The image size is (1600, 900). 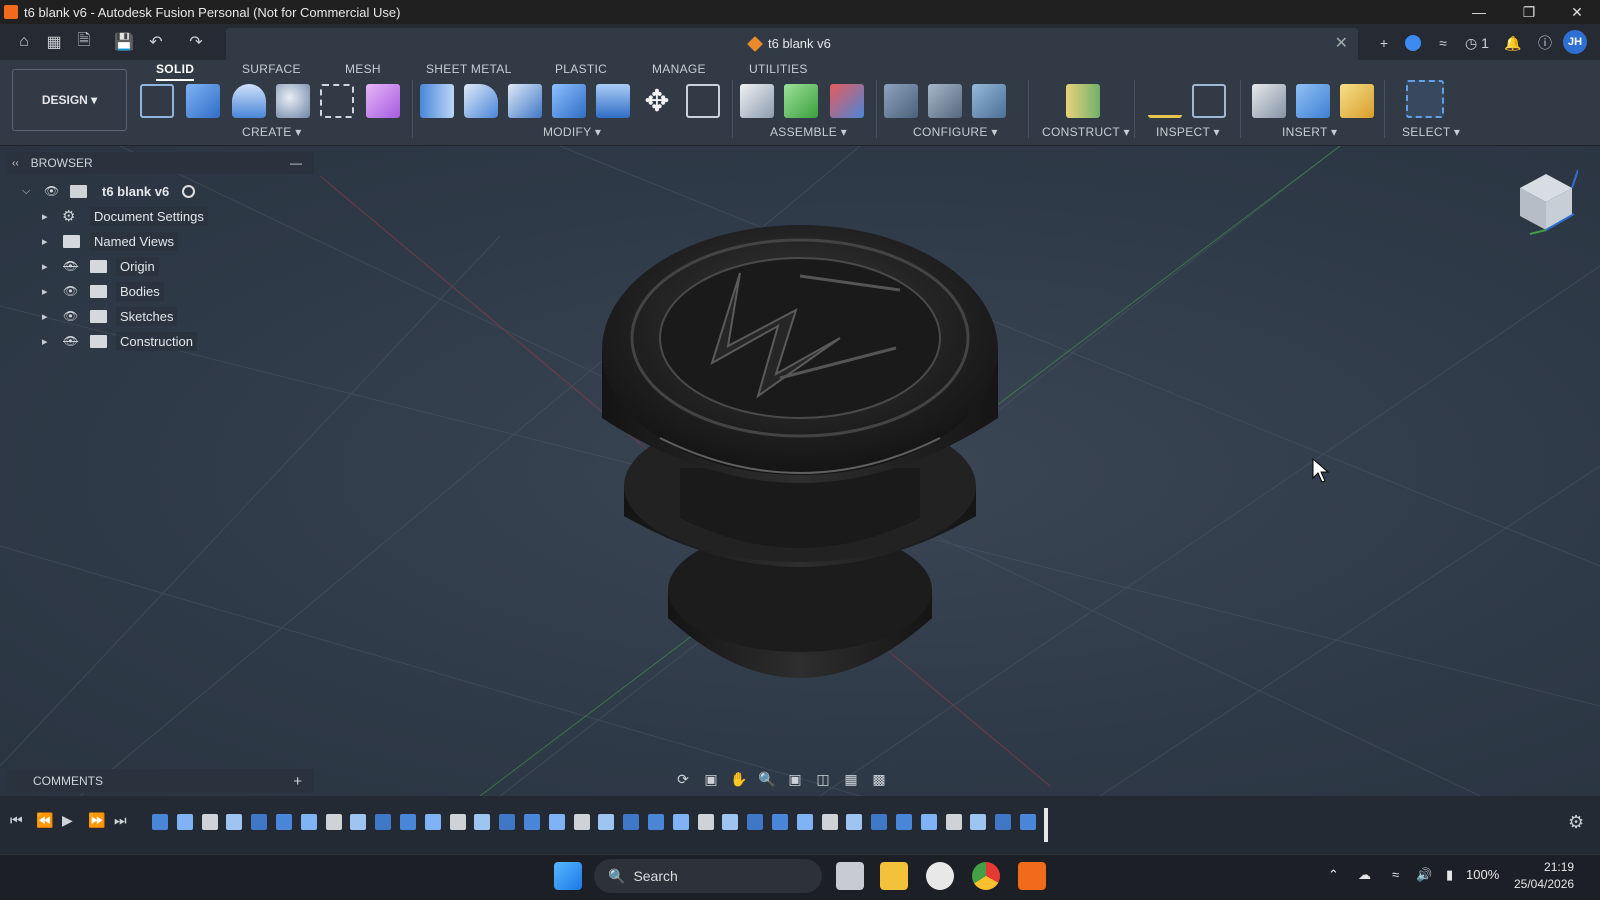 I want to click on autodesk-app-icon, so click(x=940, y=876).